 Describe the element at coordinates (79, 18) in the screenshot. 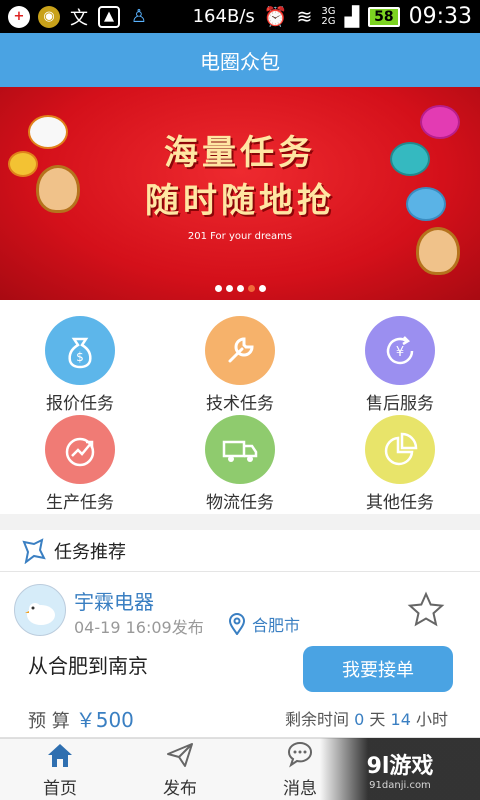

I see `text-input-icon: 文` at that location.